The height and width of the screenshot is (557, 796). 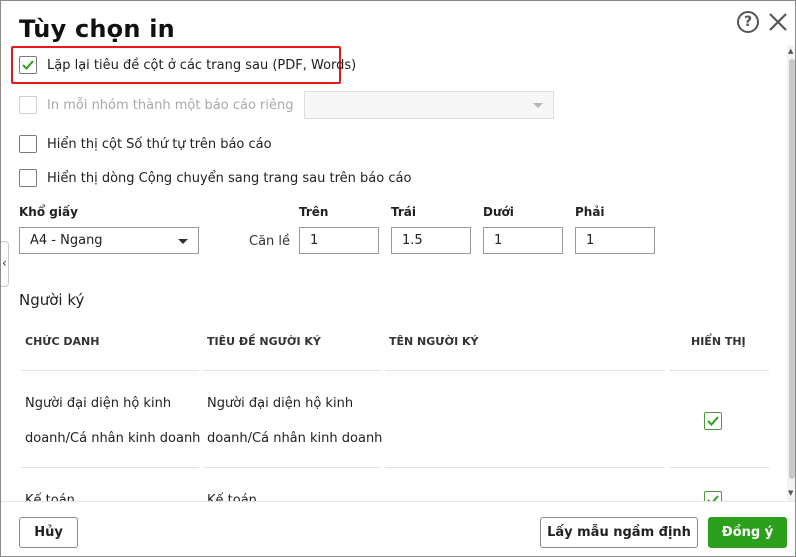 What do you see at coordinates (270, 241) in the screenshot?
I see `margin-label: Căn lề` at bounding box center [270, 241].